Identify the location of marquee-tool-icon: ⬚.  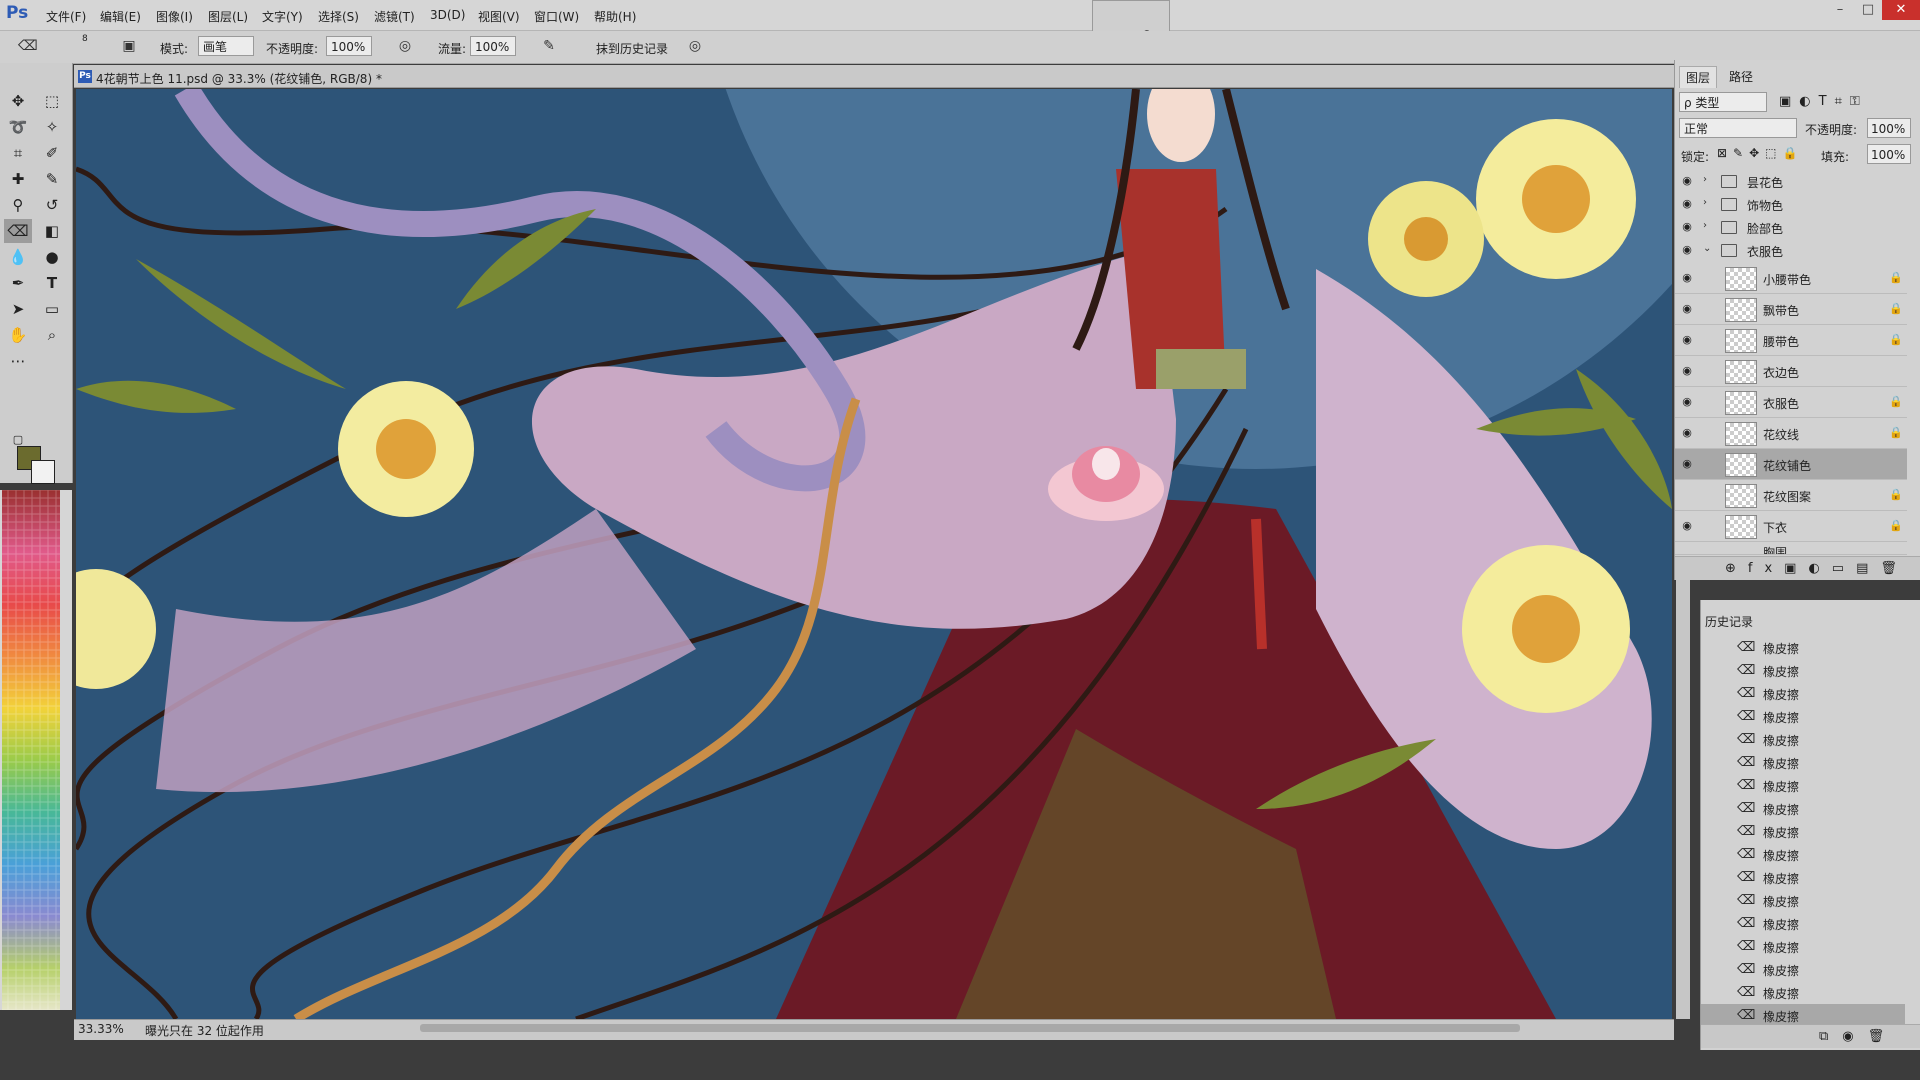
(52, 101).